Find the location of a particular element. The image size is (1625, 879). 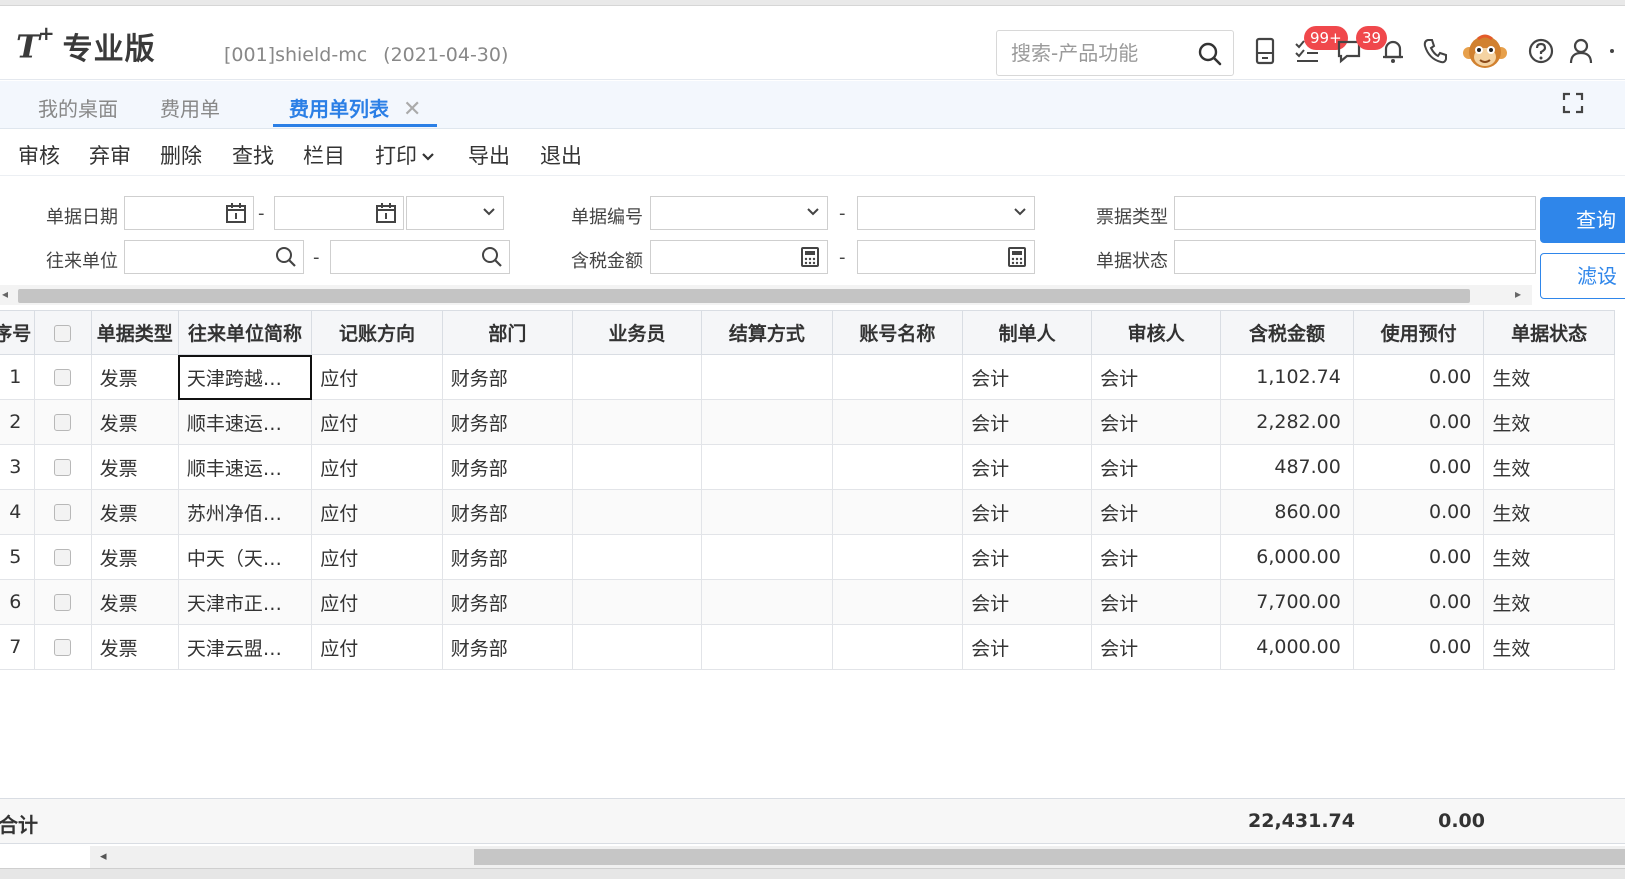

filter-horizontal-scrollbar: ◂ ▸ is located at coordinates (766, 295).